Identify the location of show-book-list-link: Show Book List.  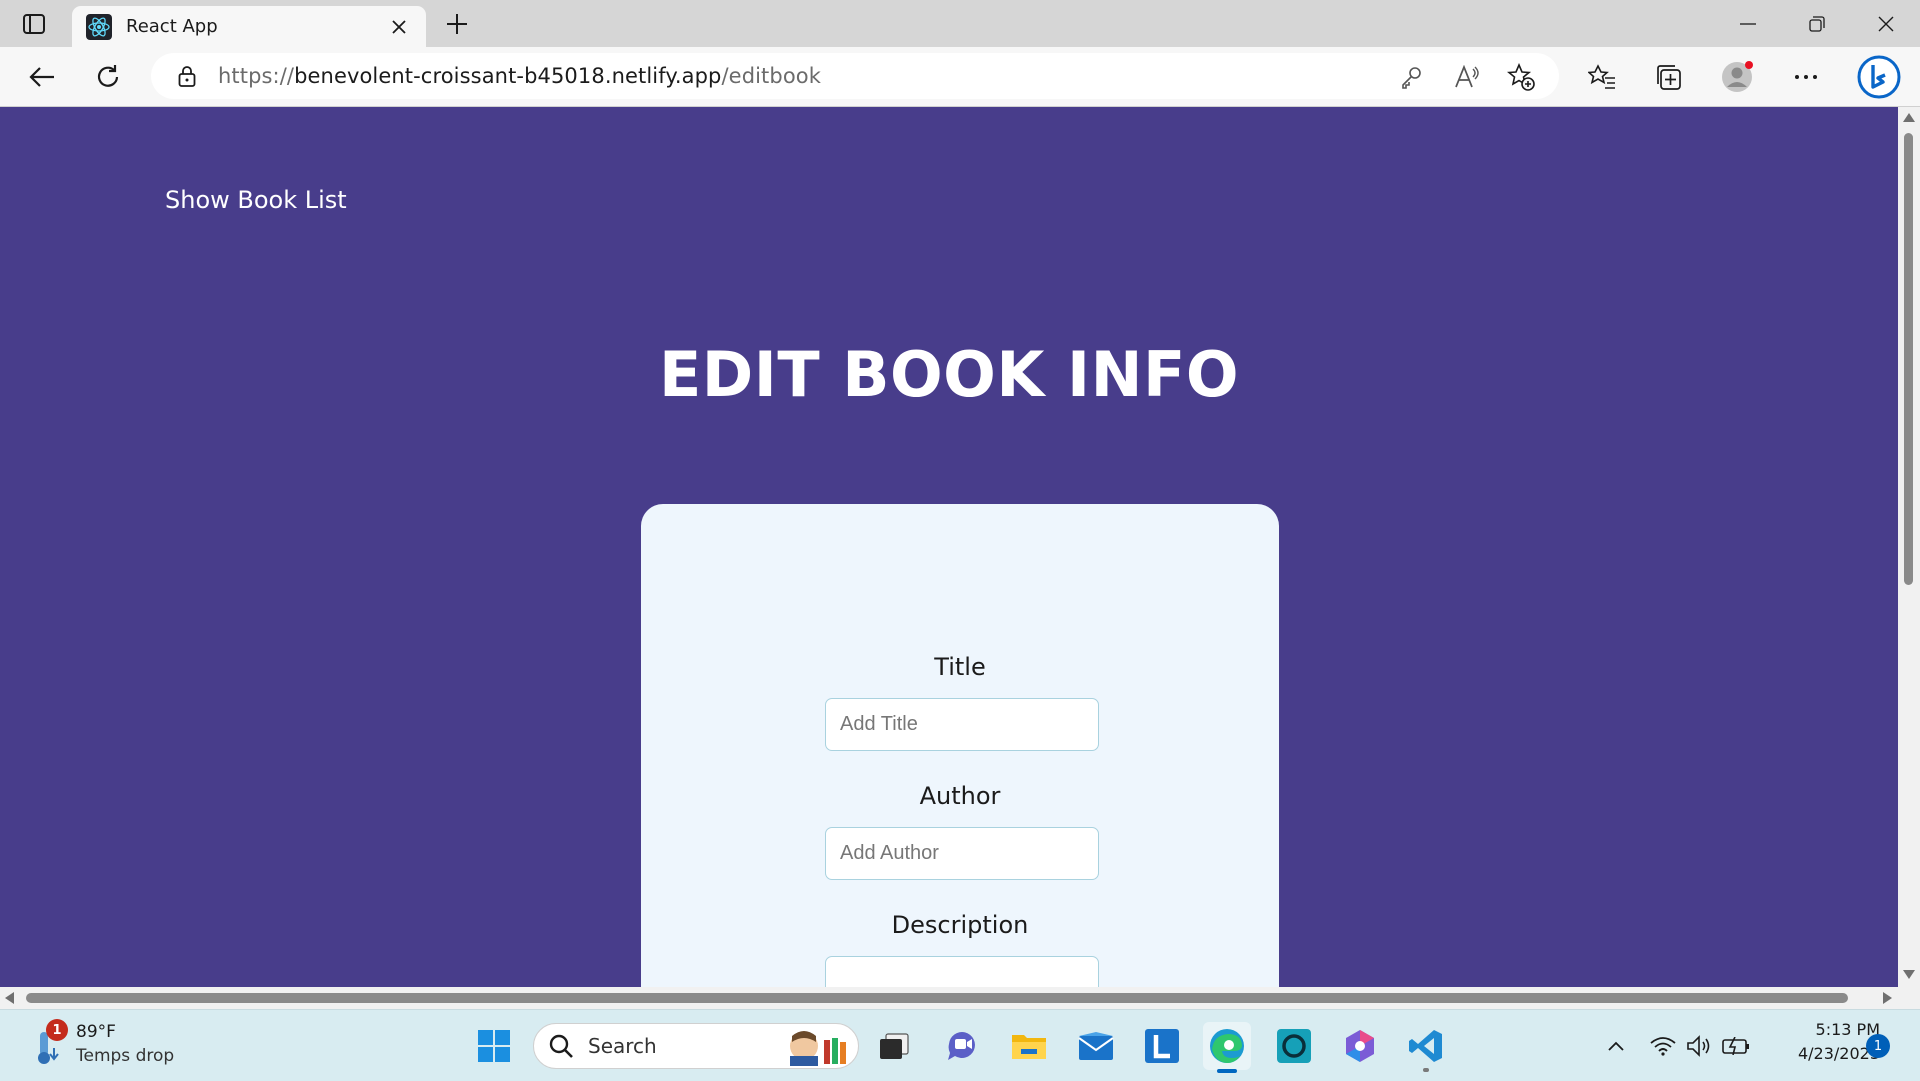
(256, 200).